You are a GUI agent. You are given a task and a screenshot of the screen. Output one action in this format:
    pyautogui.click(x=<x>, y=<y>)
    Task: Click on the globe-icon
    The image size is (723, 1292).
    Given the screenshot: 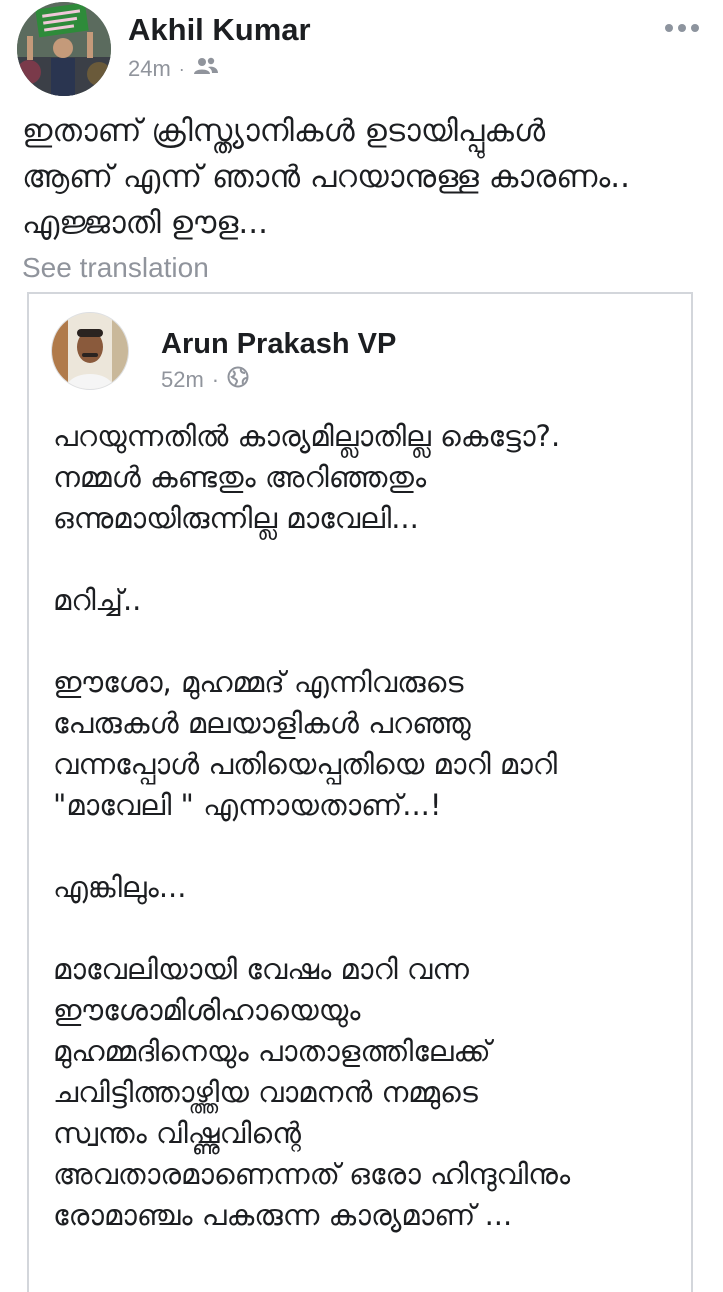 What is the action you would take?
    pyautogui.click(x=238, y=380)
    